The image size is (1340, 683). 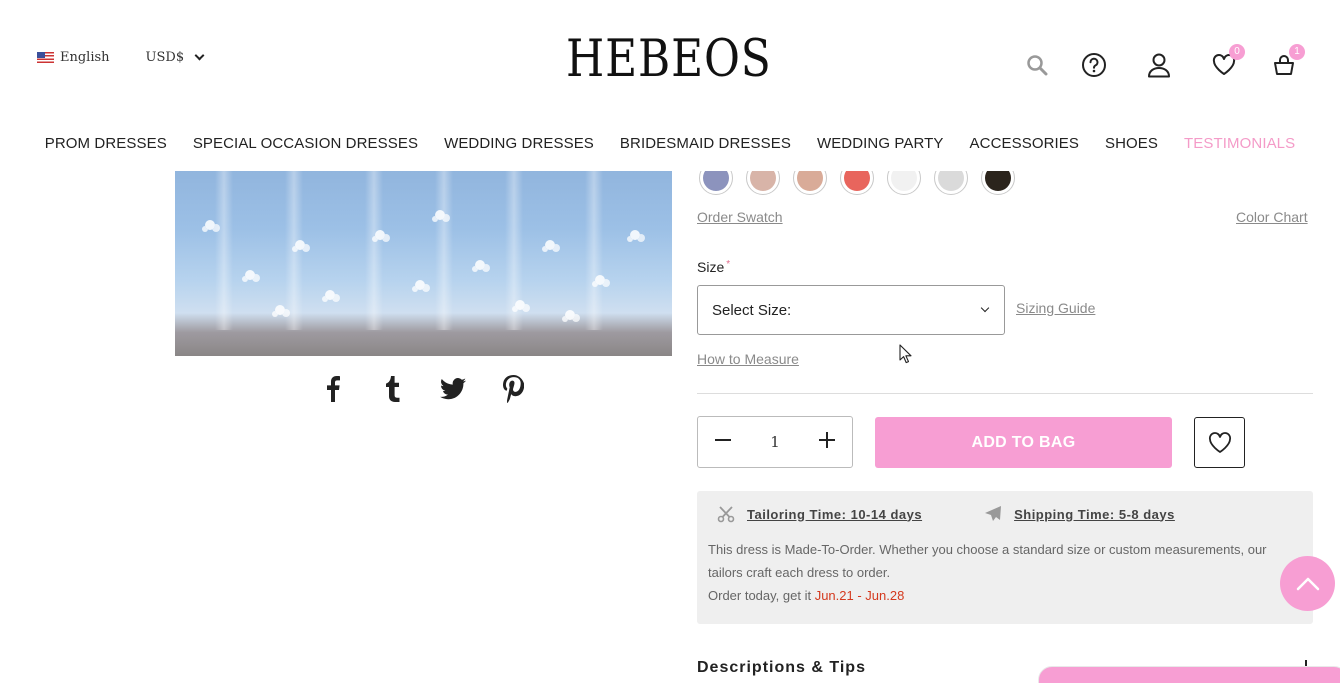 I want to click on color-chart-link: Color Chart, so click(x=1272, y=217).